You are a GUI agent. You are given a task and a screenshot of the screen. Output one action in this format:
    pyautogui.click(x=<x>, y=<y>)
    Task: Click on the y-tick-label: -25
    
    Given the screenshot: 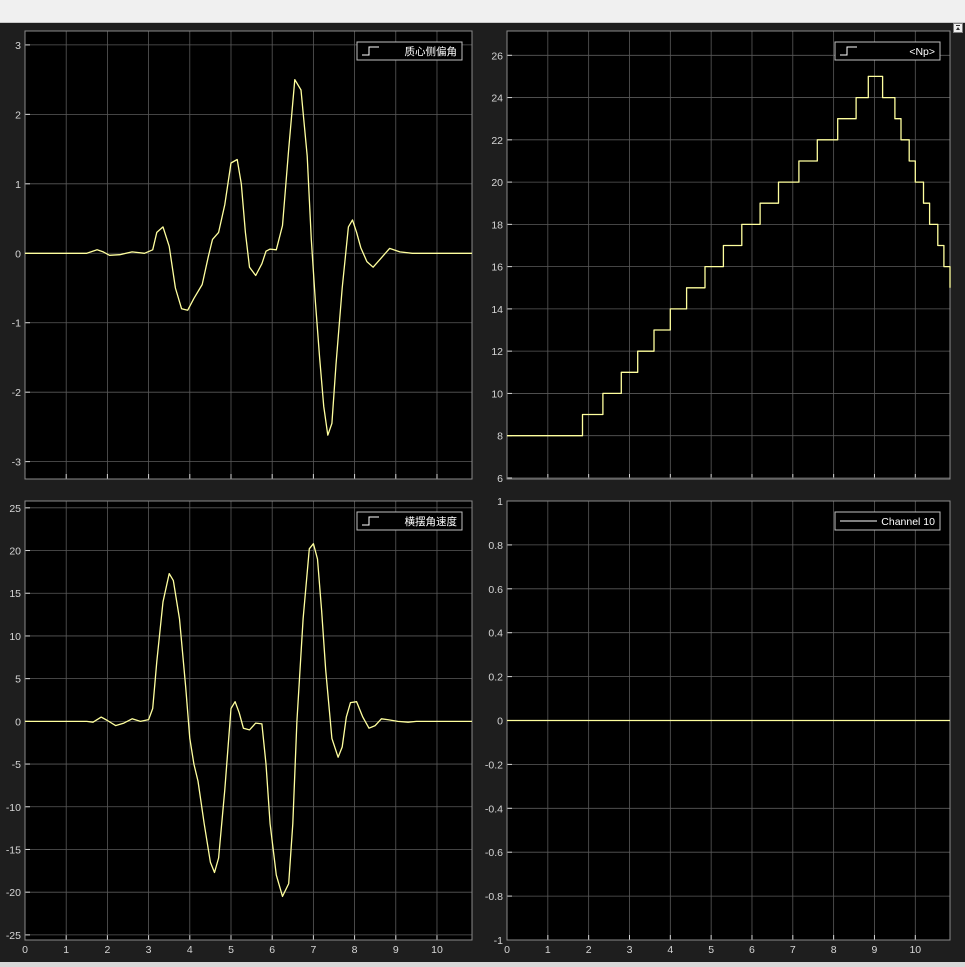 What is the action you would take?
    pyautogui.click(x=13, y=936)
    